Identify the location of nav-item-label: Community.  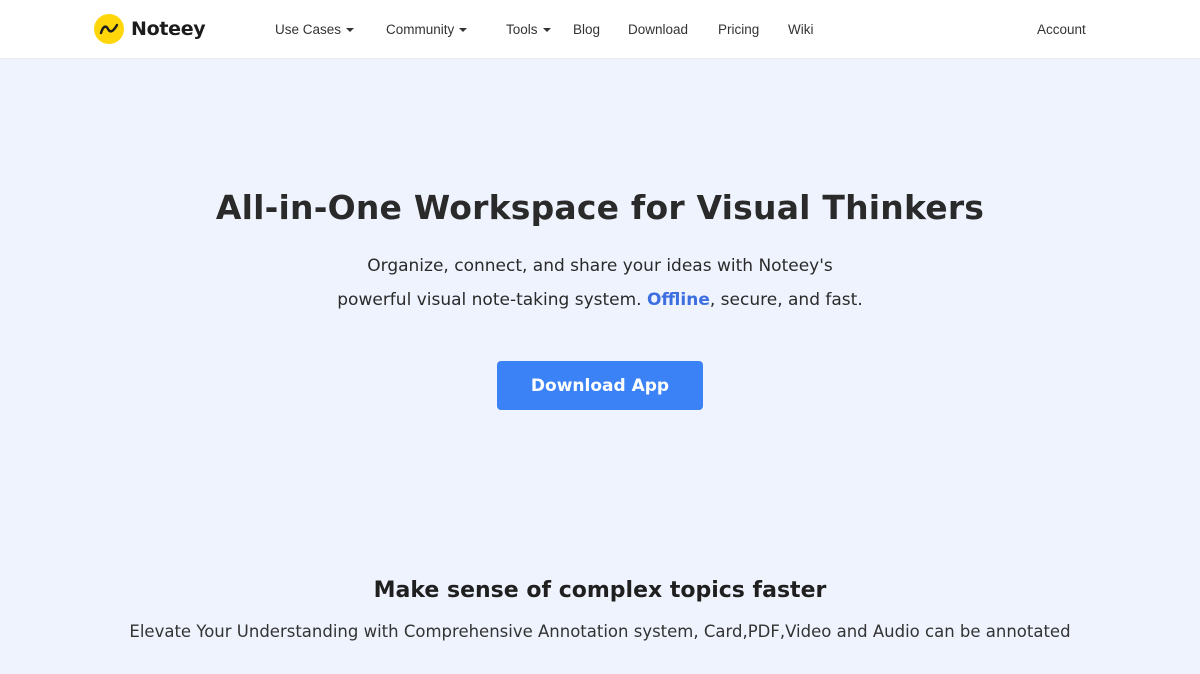
(420, 29).